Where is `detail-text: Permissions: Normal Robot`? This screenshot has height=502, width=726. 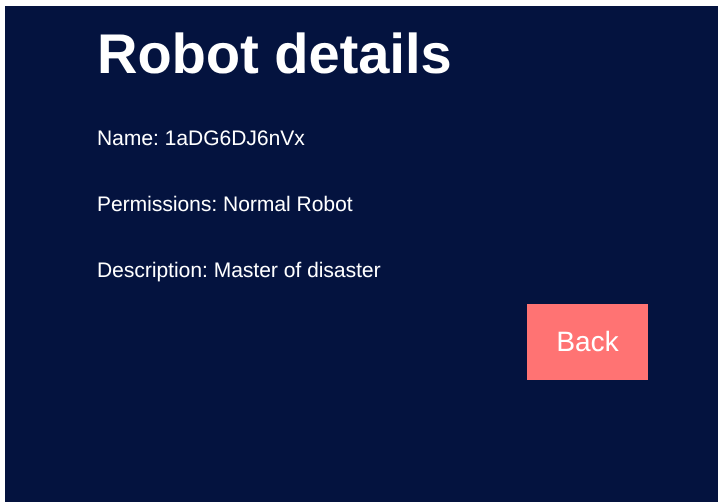
detail-text: Permissions: Normal Robot is located at coordinates (225, 205).